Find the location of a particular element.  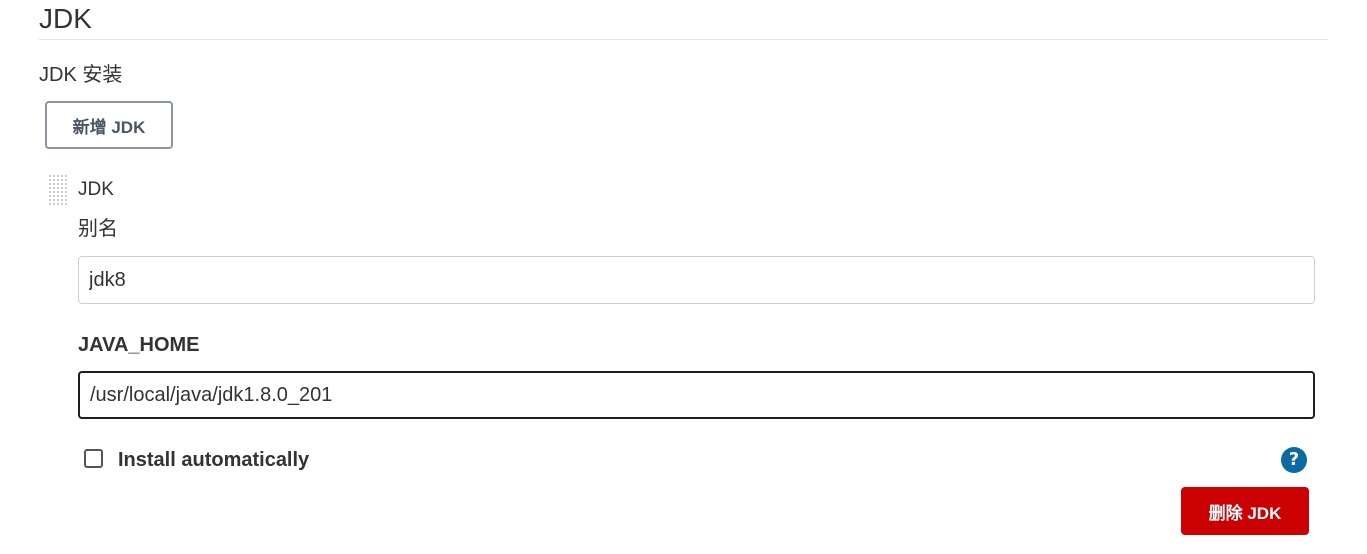

java-home-label: JAVA_HOME is located at coordinates (139, 345).